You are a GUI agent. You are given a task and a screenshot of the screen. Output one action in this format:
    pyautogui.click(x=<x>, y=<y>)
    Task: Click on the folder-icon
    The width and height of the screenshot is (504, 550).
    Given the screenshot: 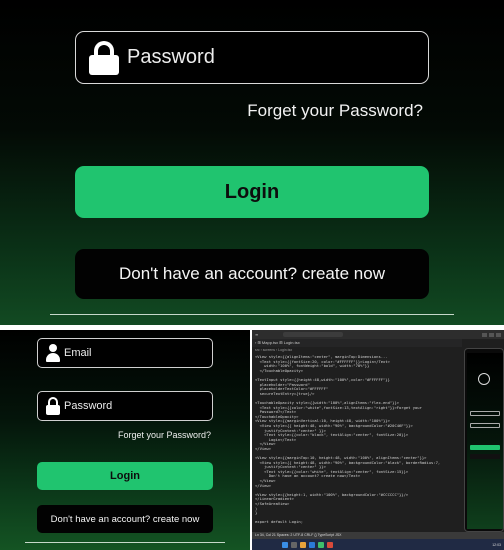 What is the action you would take?
    pyautogui.click(x=303, y=544)
    